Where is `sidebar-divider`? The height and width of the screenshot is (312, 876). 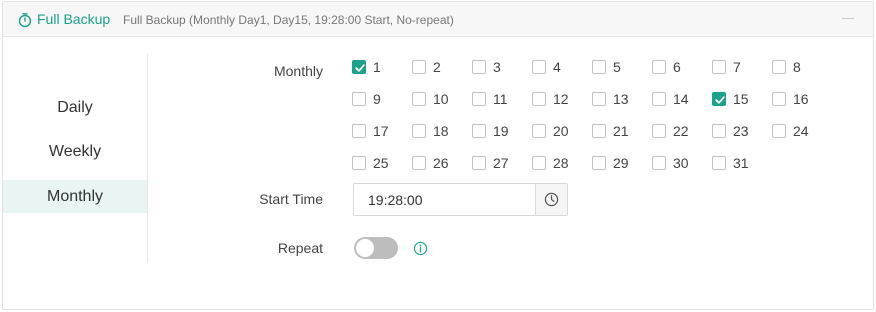
sidebar-divider is located at coordinates (147, 158).